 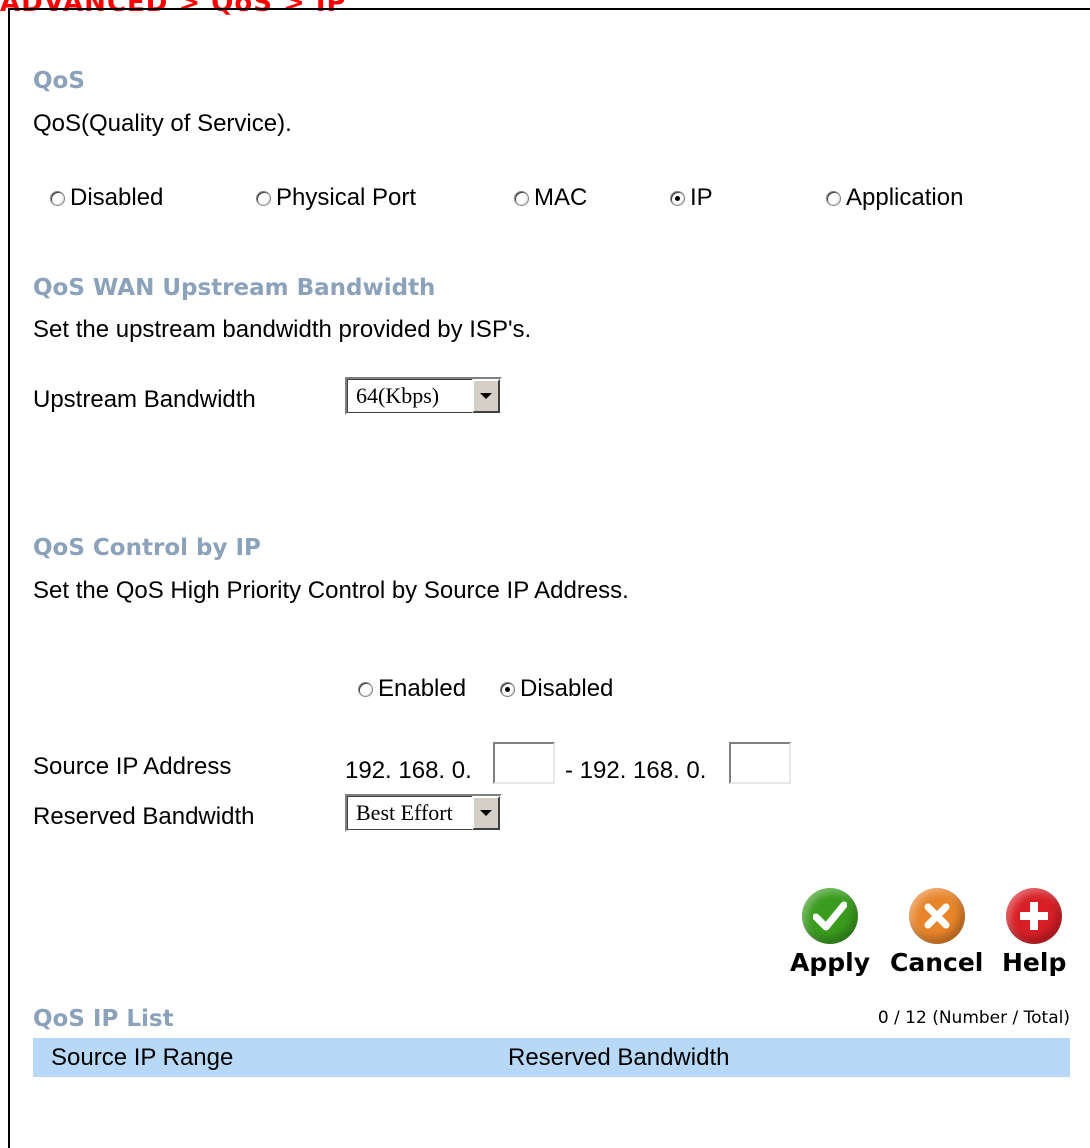 What do you see at coordinates (830, 962) in the screenshot?
I see `apply-label: Apply` at bounding box center [830, 962].